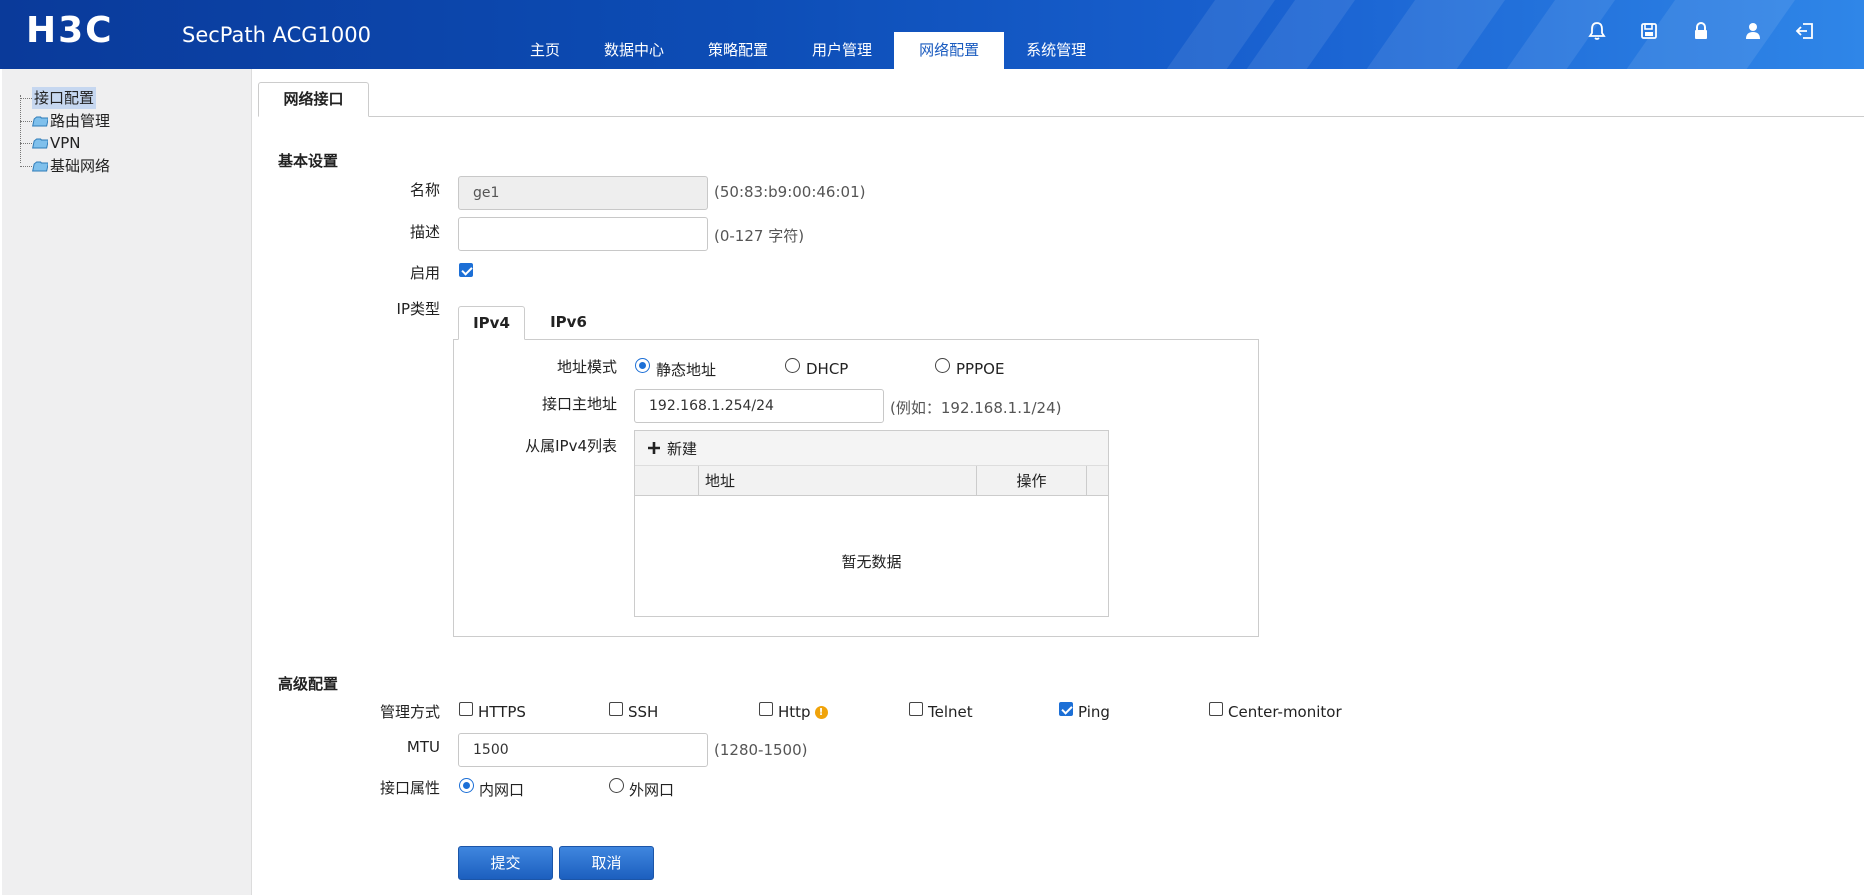 The height and width of the screenshot is (895, 1864). What do you see at coordinates (1094, 712) in the screenshot?
I see `ping-label: Ping` at bounding box center [1094, 712].